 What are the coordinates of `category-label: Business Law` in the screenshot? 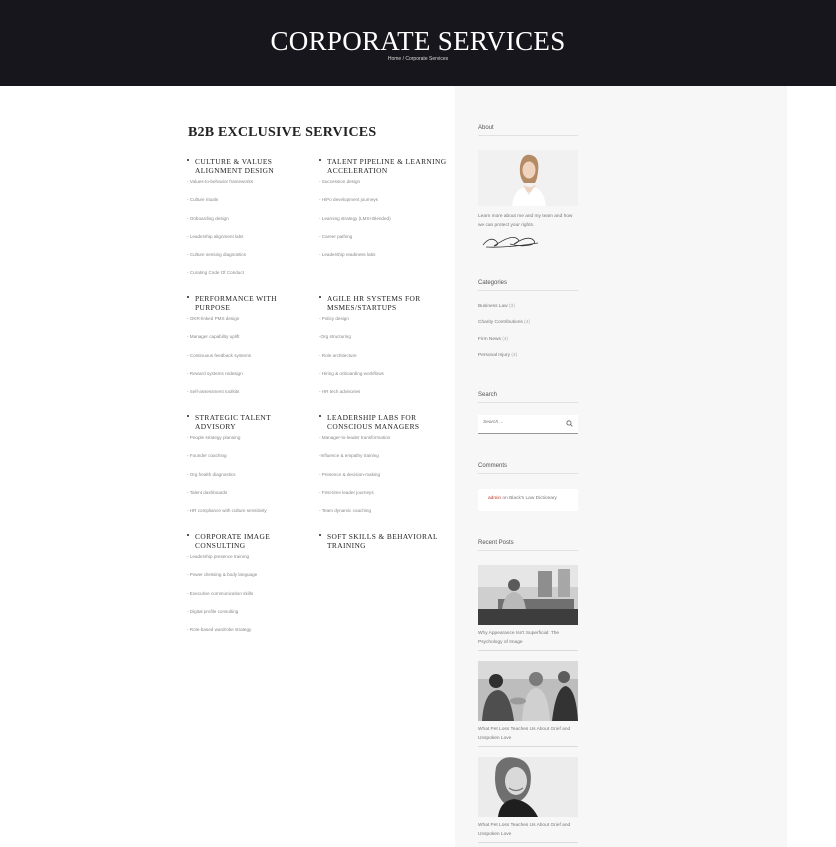 It's located at (493, 306).